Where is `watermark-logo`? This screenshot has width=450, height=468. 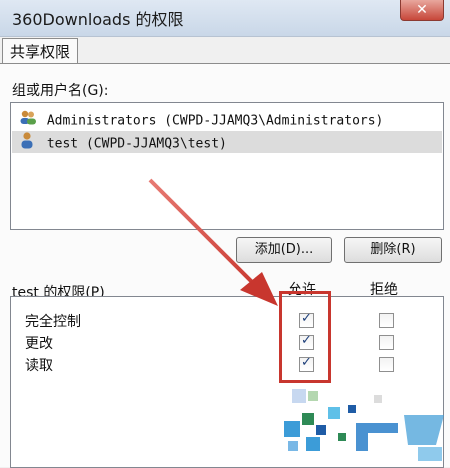
watermark-logo is located at coordinates (361, 425).